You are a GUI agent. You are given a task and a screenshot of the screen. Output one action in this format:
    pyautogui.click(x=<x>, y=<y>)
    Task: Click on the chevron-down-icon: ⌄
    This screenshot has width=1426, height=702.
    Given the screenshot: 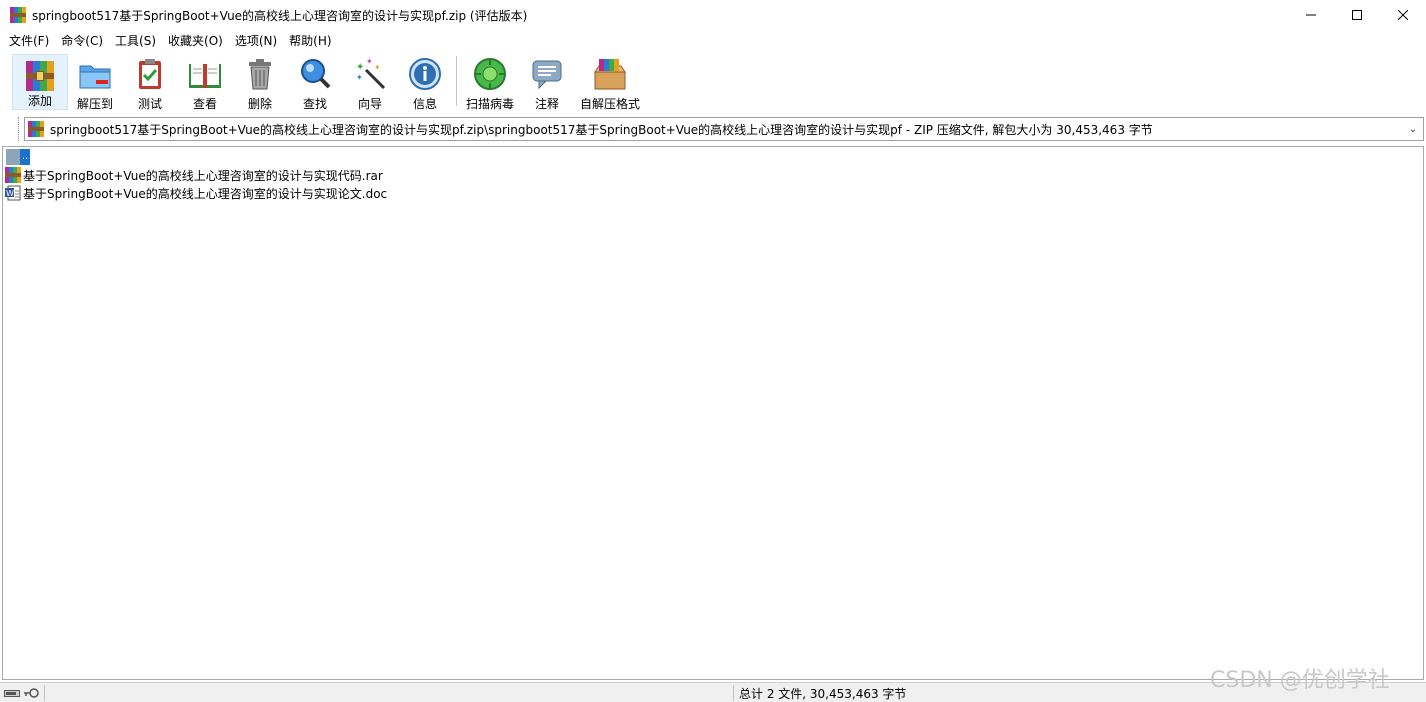 What is the action you would take?
    pyautogui.click(x=1413, y=129)
    